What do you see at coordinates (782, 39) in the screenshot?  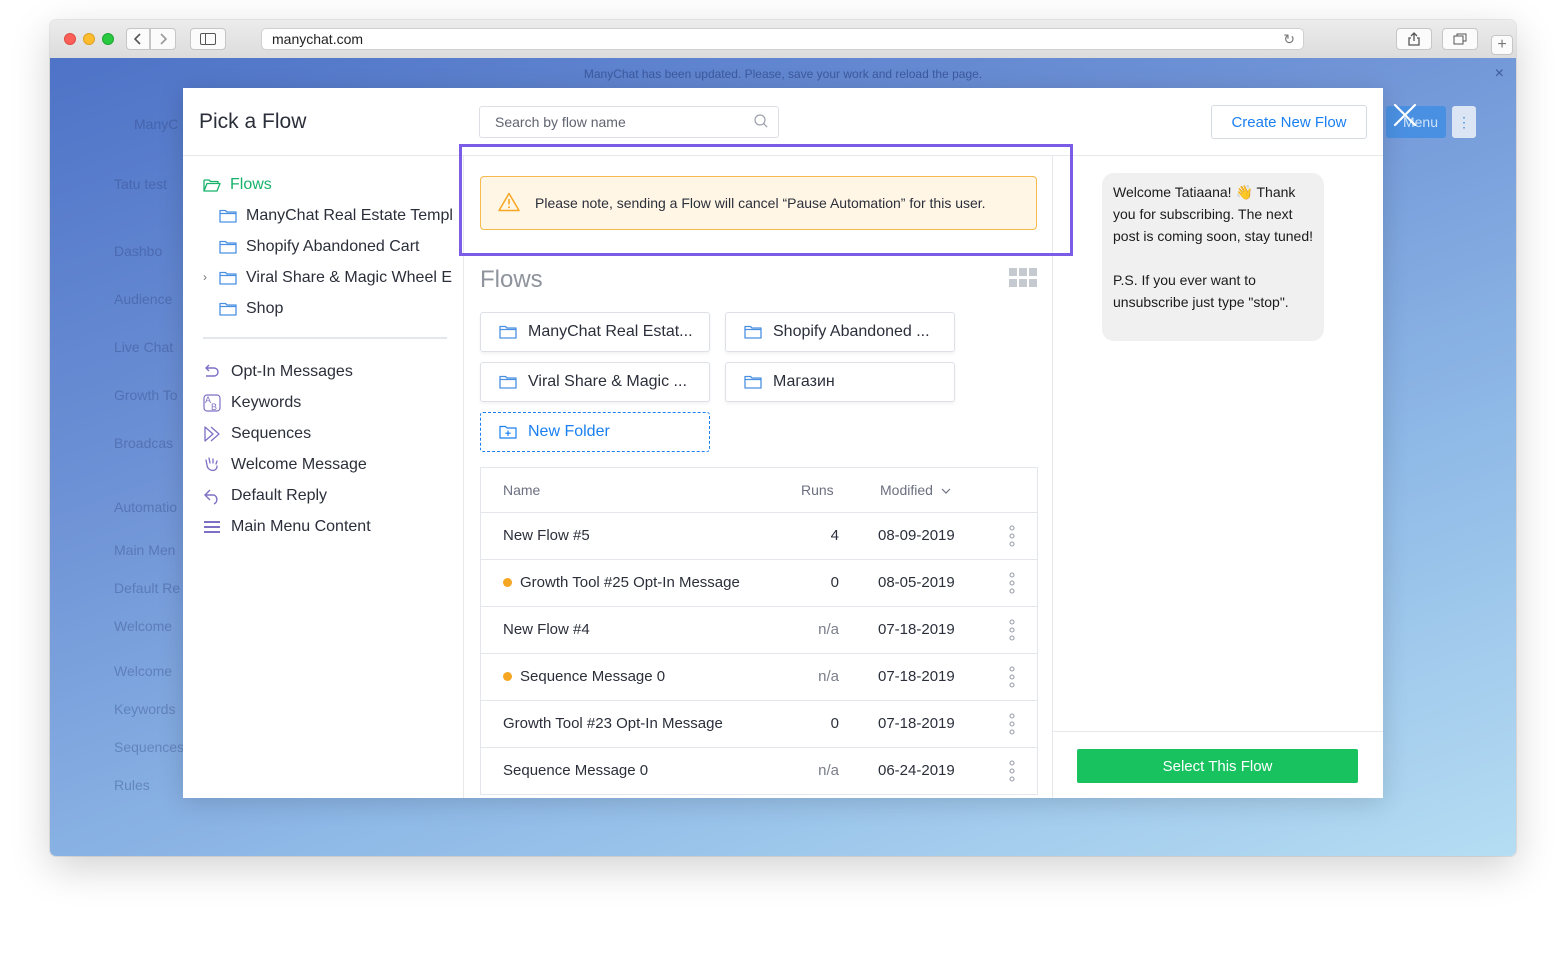 I see `address-bar: manychat.com ↻` at bounding box center [782, 39].